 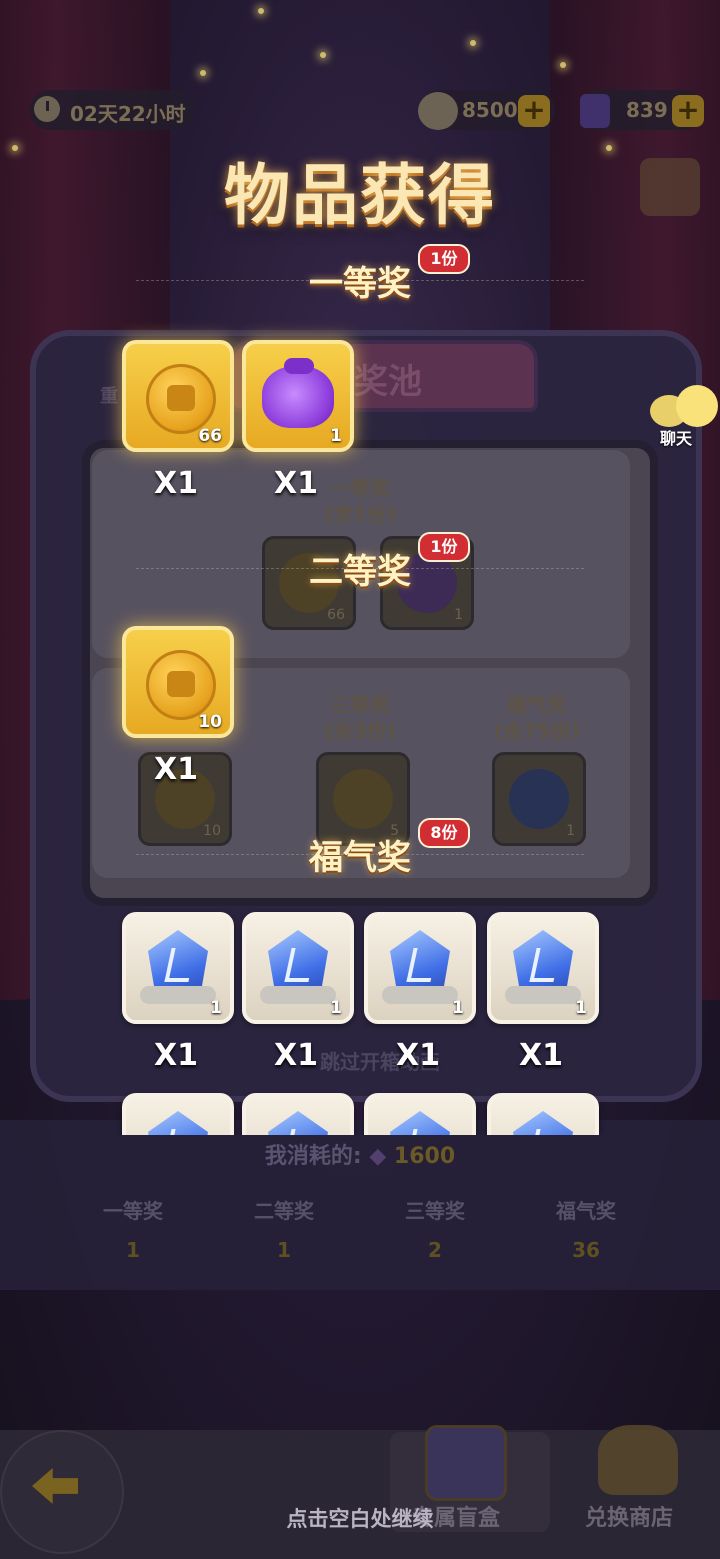 I want to click on section-second-prize: 二等奖 1份, so click(x=360, y=579).